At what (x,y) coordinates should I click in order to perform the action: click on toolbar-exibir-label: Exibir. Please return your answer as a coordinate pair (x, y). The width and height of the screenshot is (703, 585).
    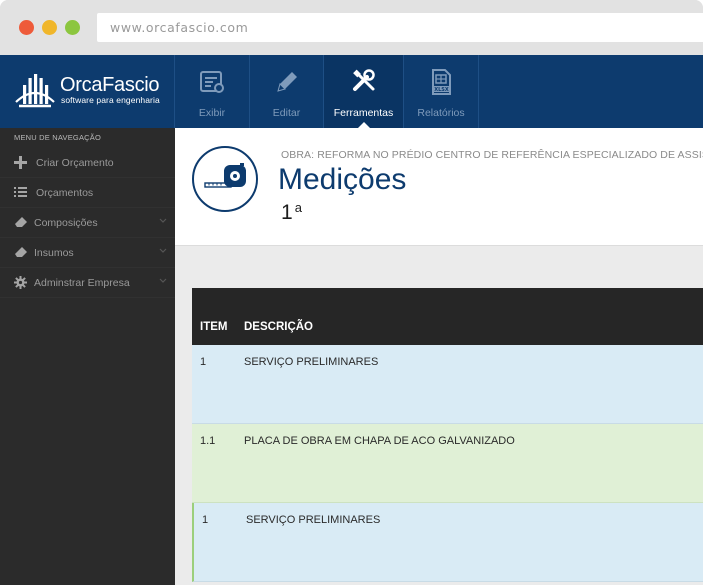
    Looking at the image, I should click on (212, 113).